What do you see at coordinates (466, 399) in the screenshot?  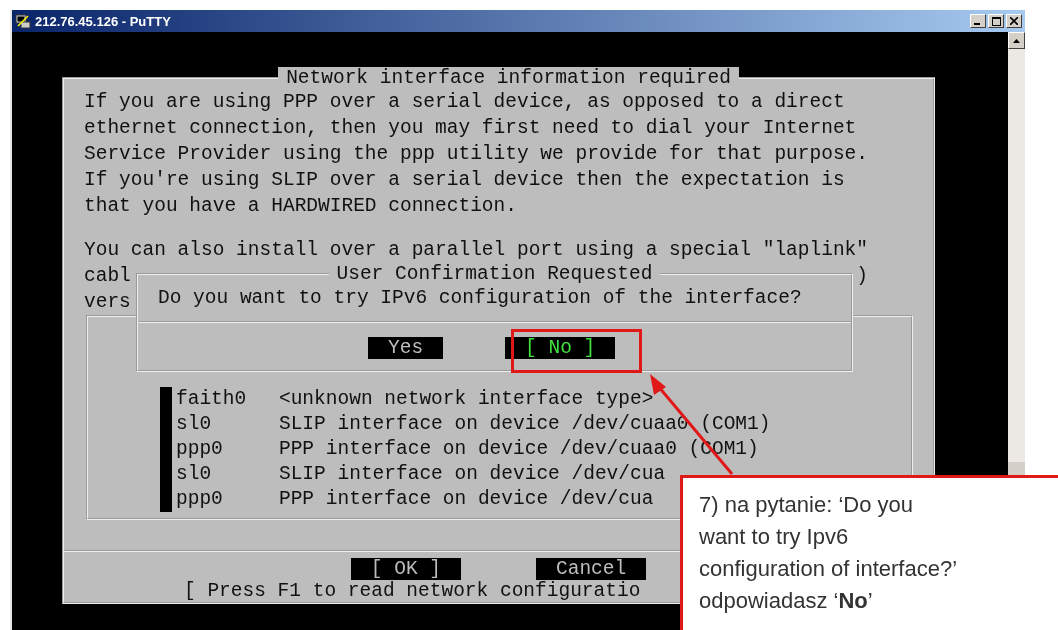 I see `interface-description: <unknown network interface type>` at bounding box center [466, 399].